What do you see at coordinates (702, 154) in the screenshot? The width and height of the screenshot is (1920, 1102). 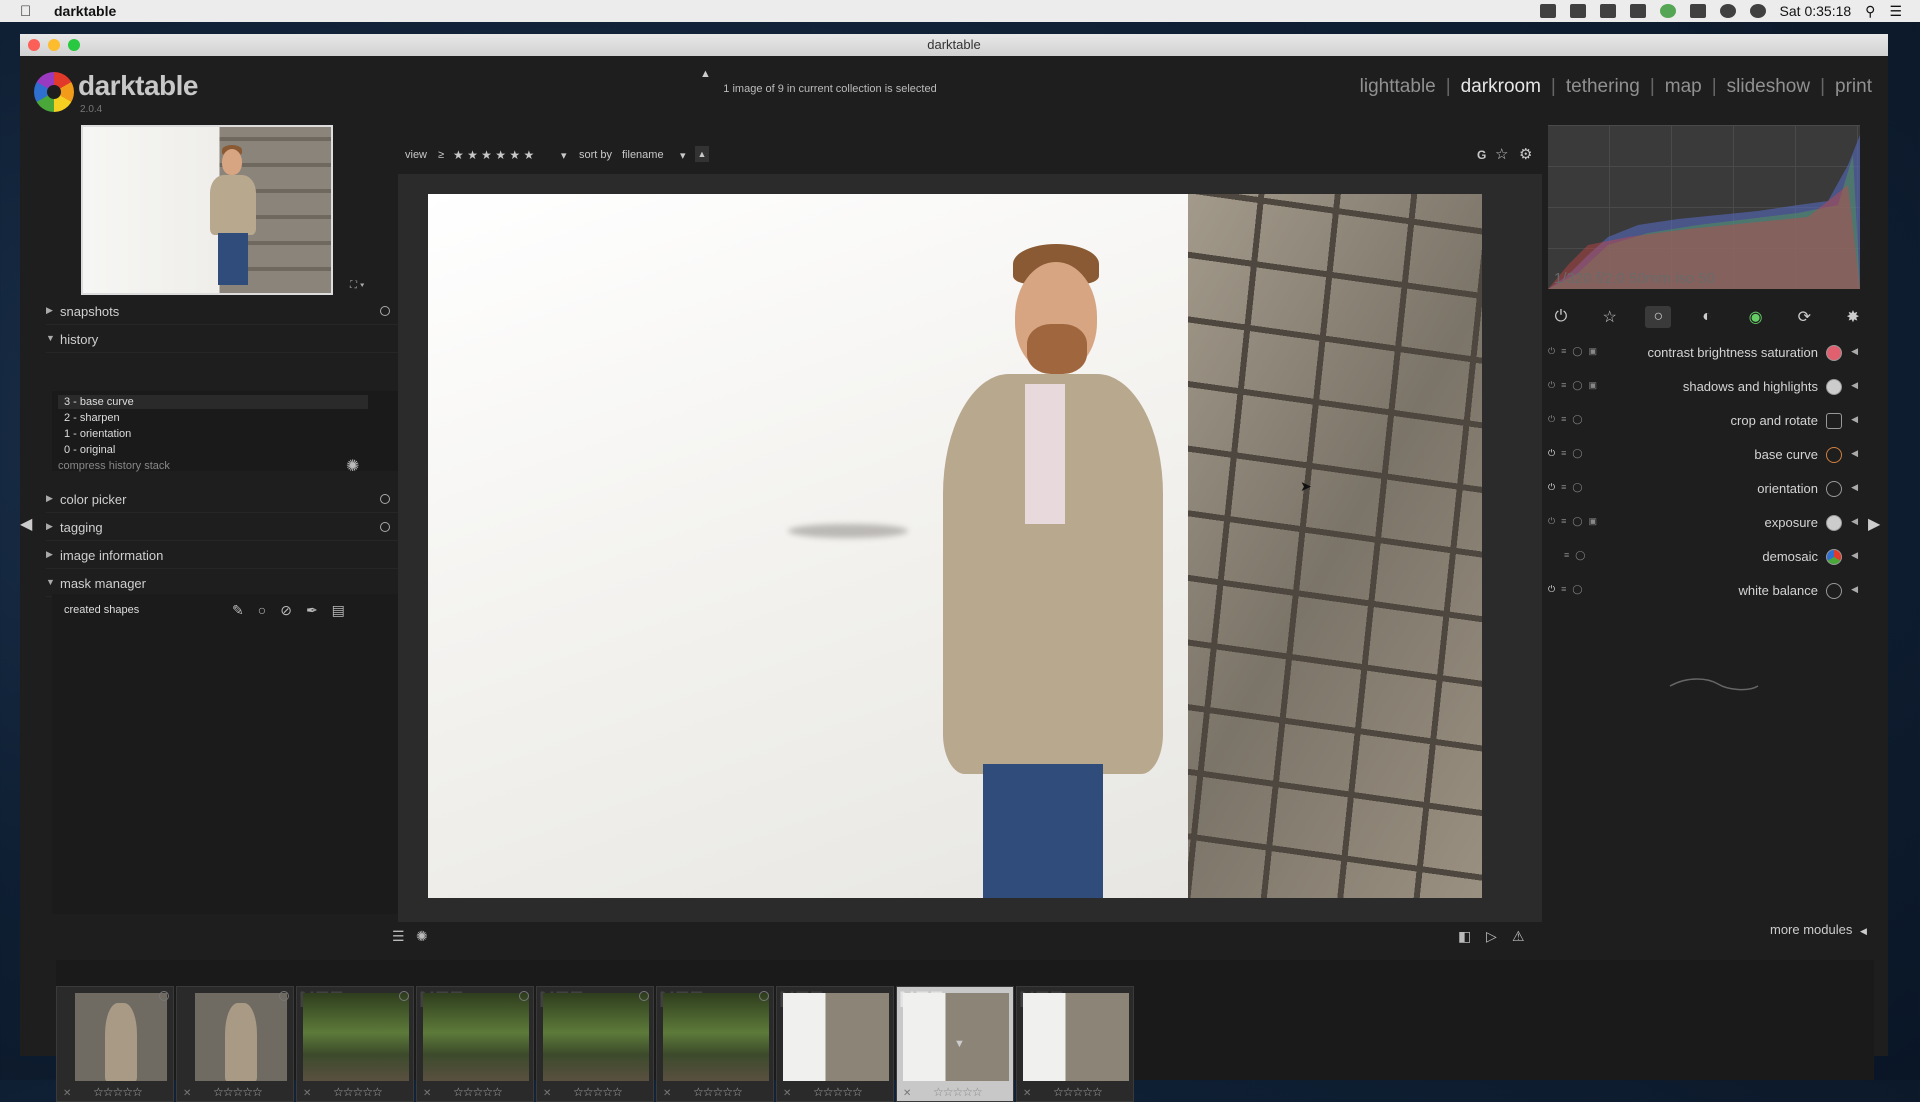 I see `sort-order-icon: ▲` at bounding box center [702, 154].